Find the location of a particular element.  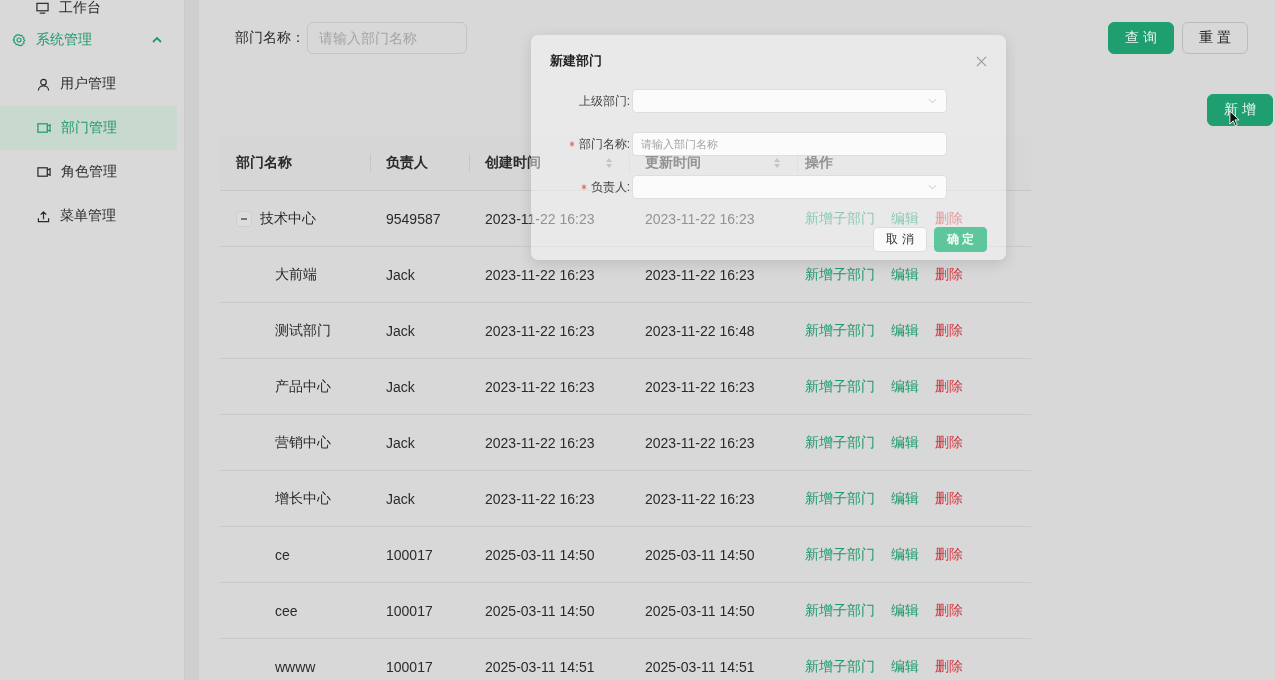

menu-item: 工作台 is located at coordinates (92, 8).